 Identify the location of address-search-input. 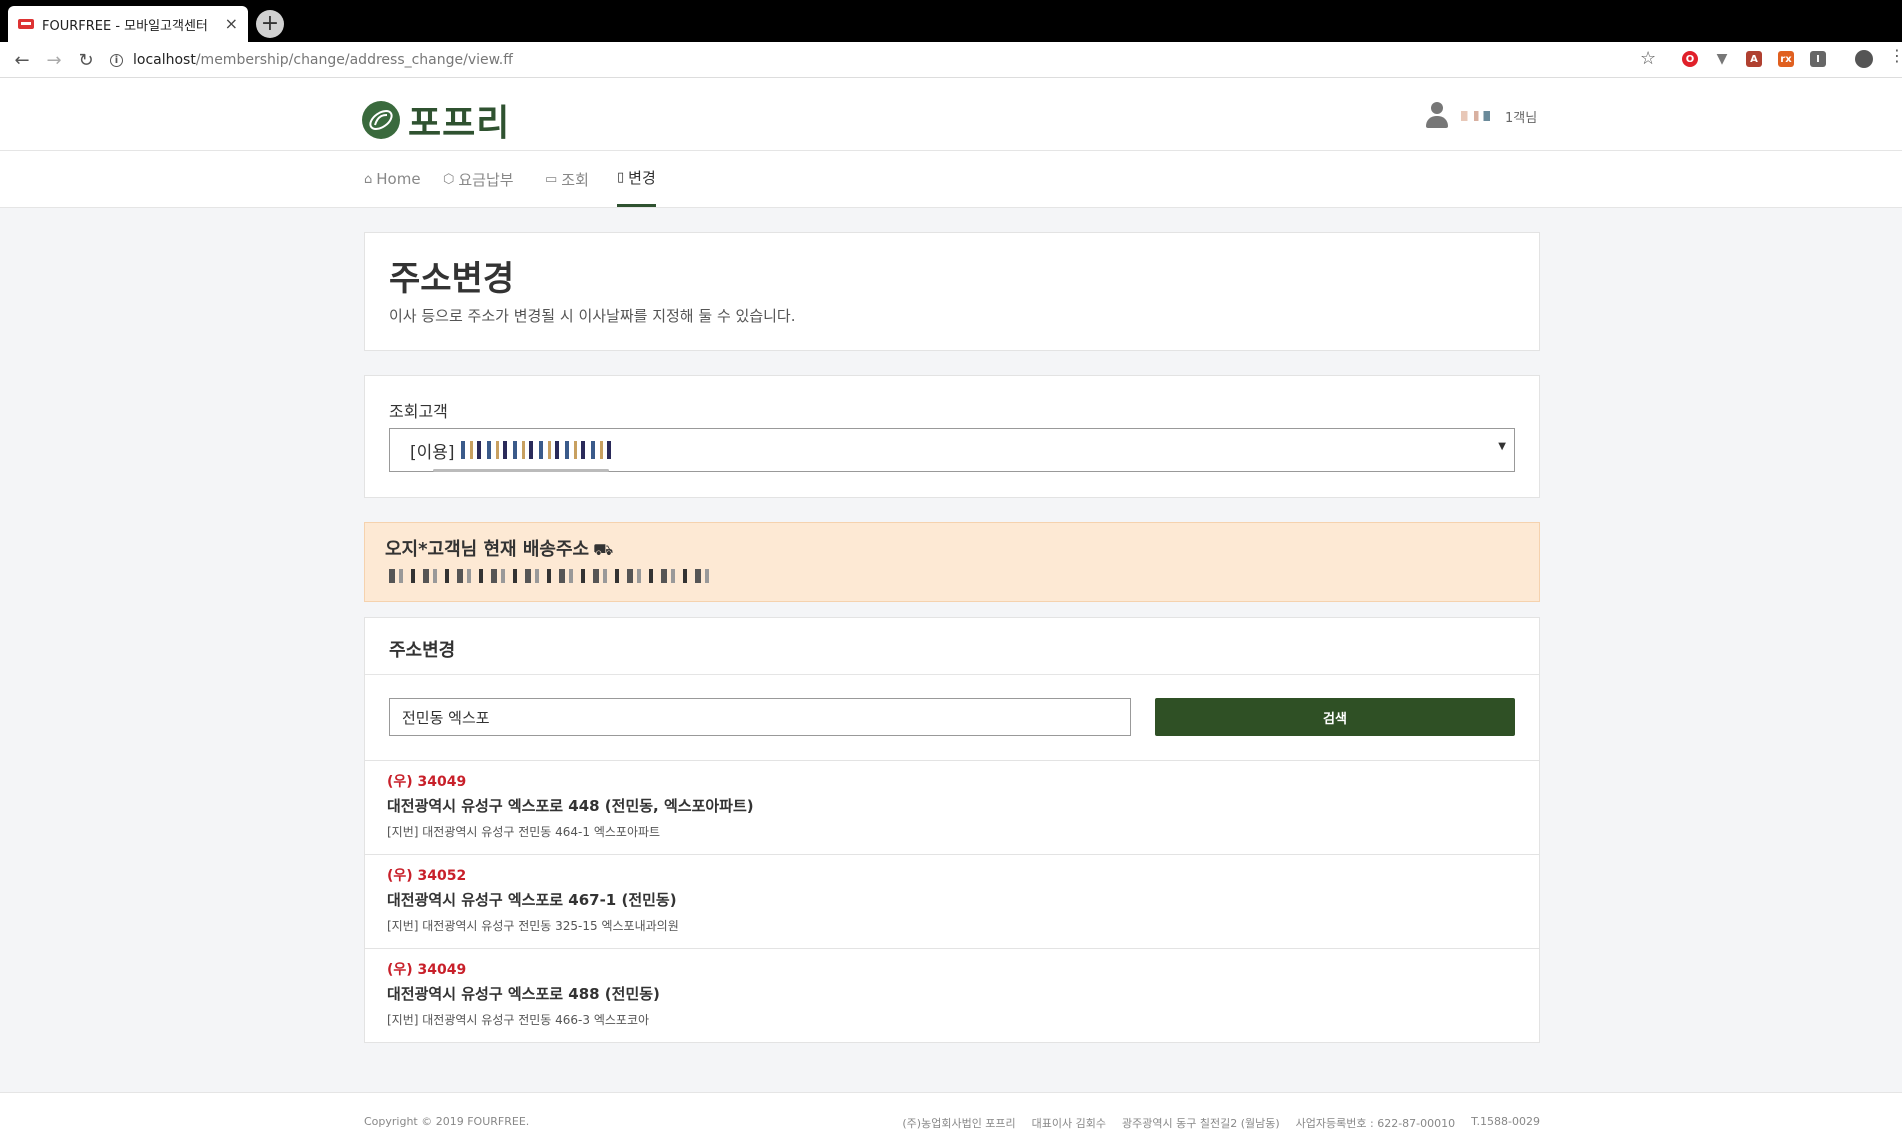
(760, 717).